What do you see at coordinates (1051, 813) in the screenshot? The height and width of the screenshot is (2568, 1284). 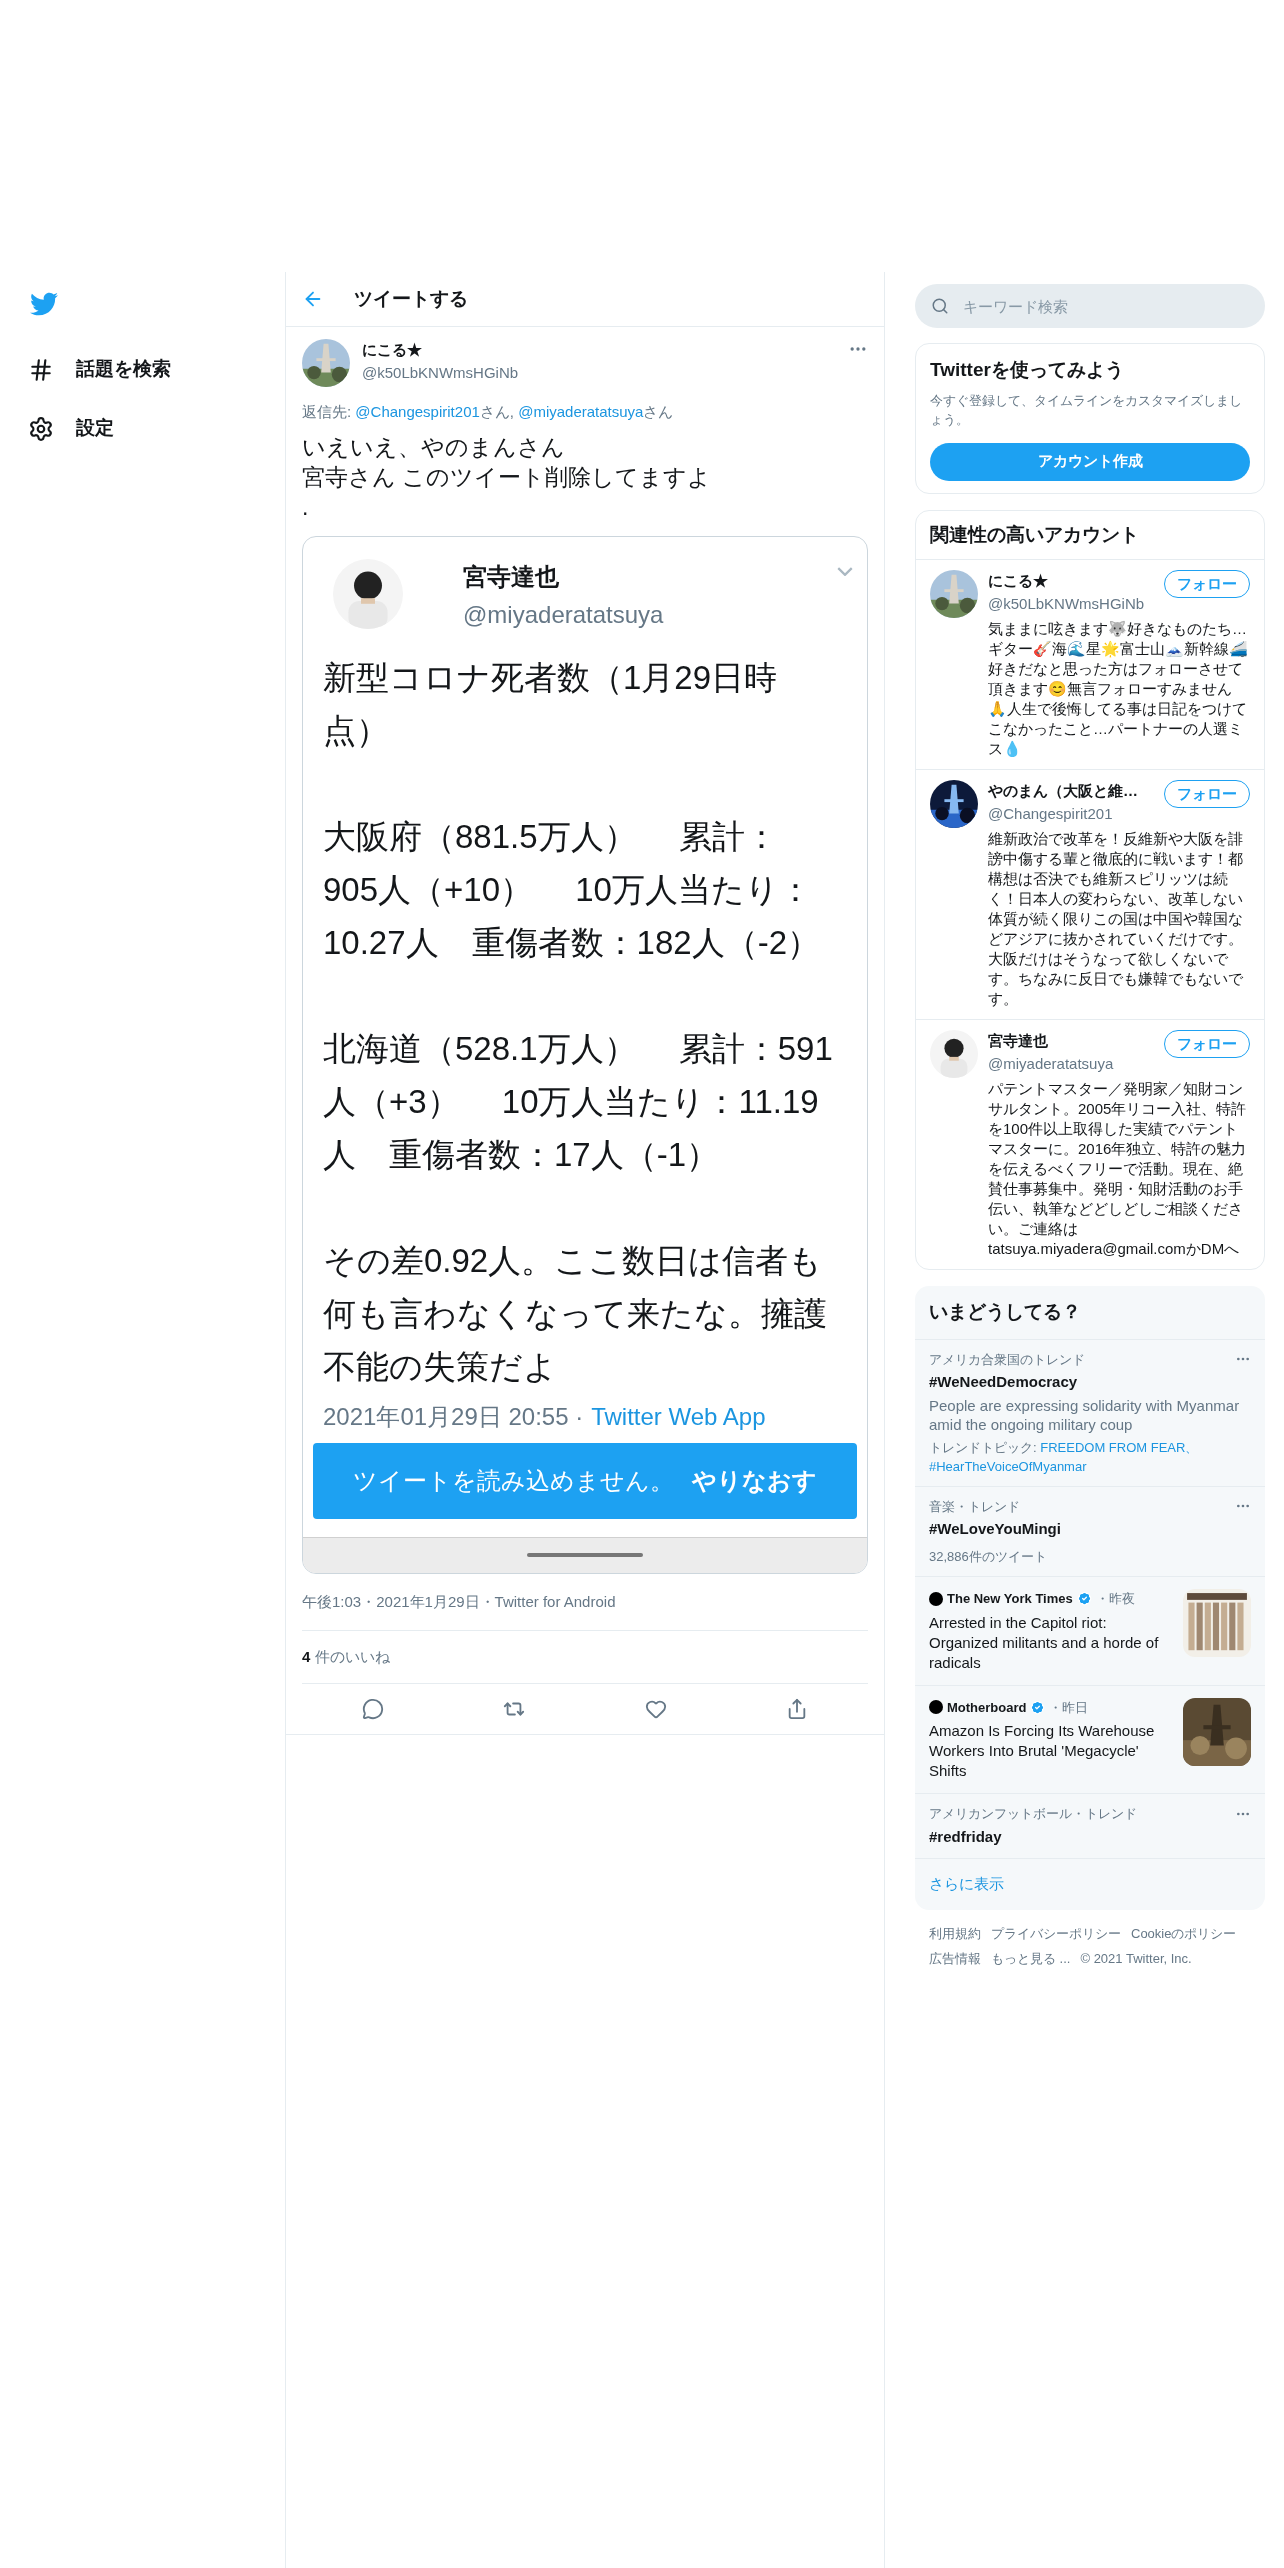 I see `account-handle: @Changespirit201` at bounding box center [1051, 813].